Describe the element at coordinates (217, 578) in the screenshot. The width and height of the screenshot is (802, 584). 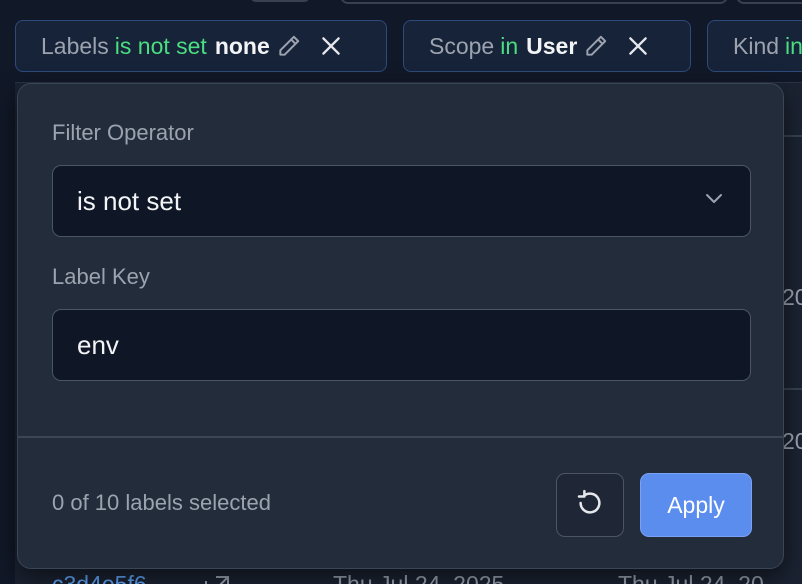
I see `external-link-icon` at that location.